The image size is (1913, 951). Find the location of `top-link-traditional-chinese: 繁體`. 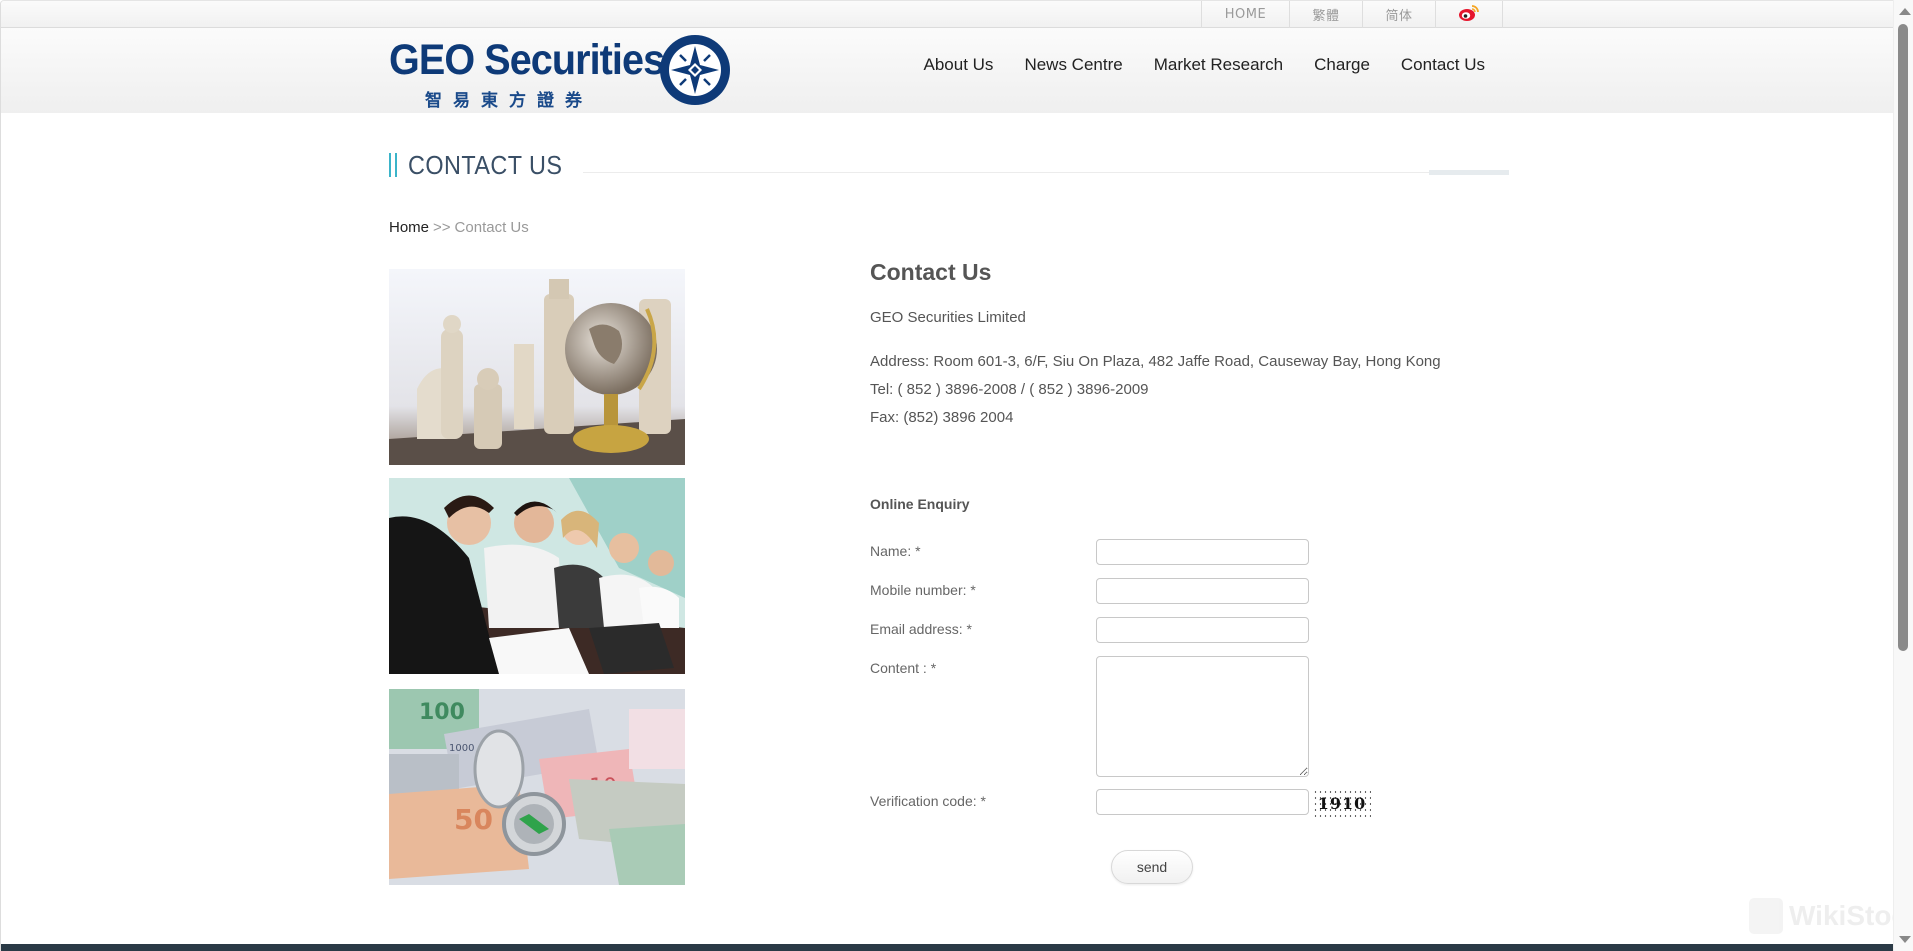

top-link-traditional-chinese: 繁體 is located at coordinates (1325, 14).